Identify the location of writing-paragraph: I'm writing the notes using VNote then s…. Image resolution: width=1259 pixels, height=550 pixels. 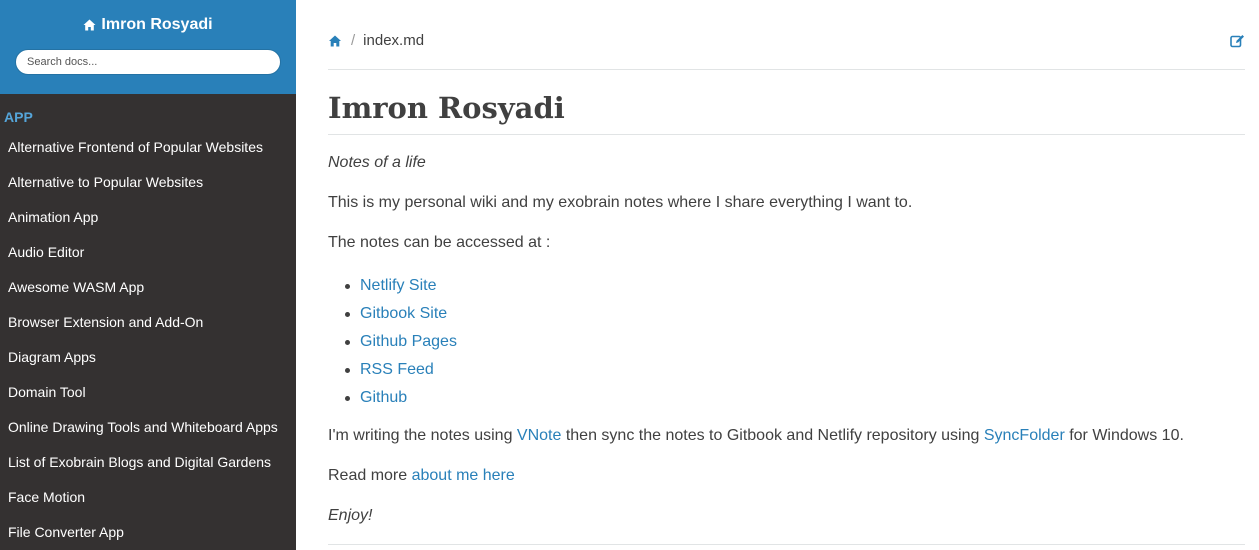
(786, 436).